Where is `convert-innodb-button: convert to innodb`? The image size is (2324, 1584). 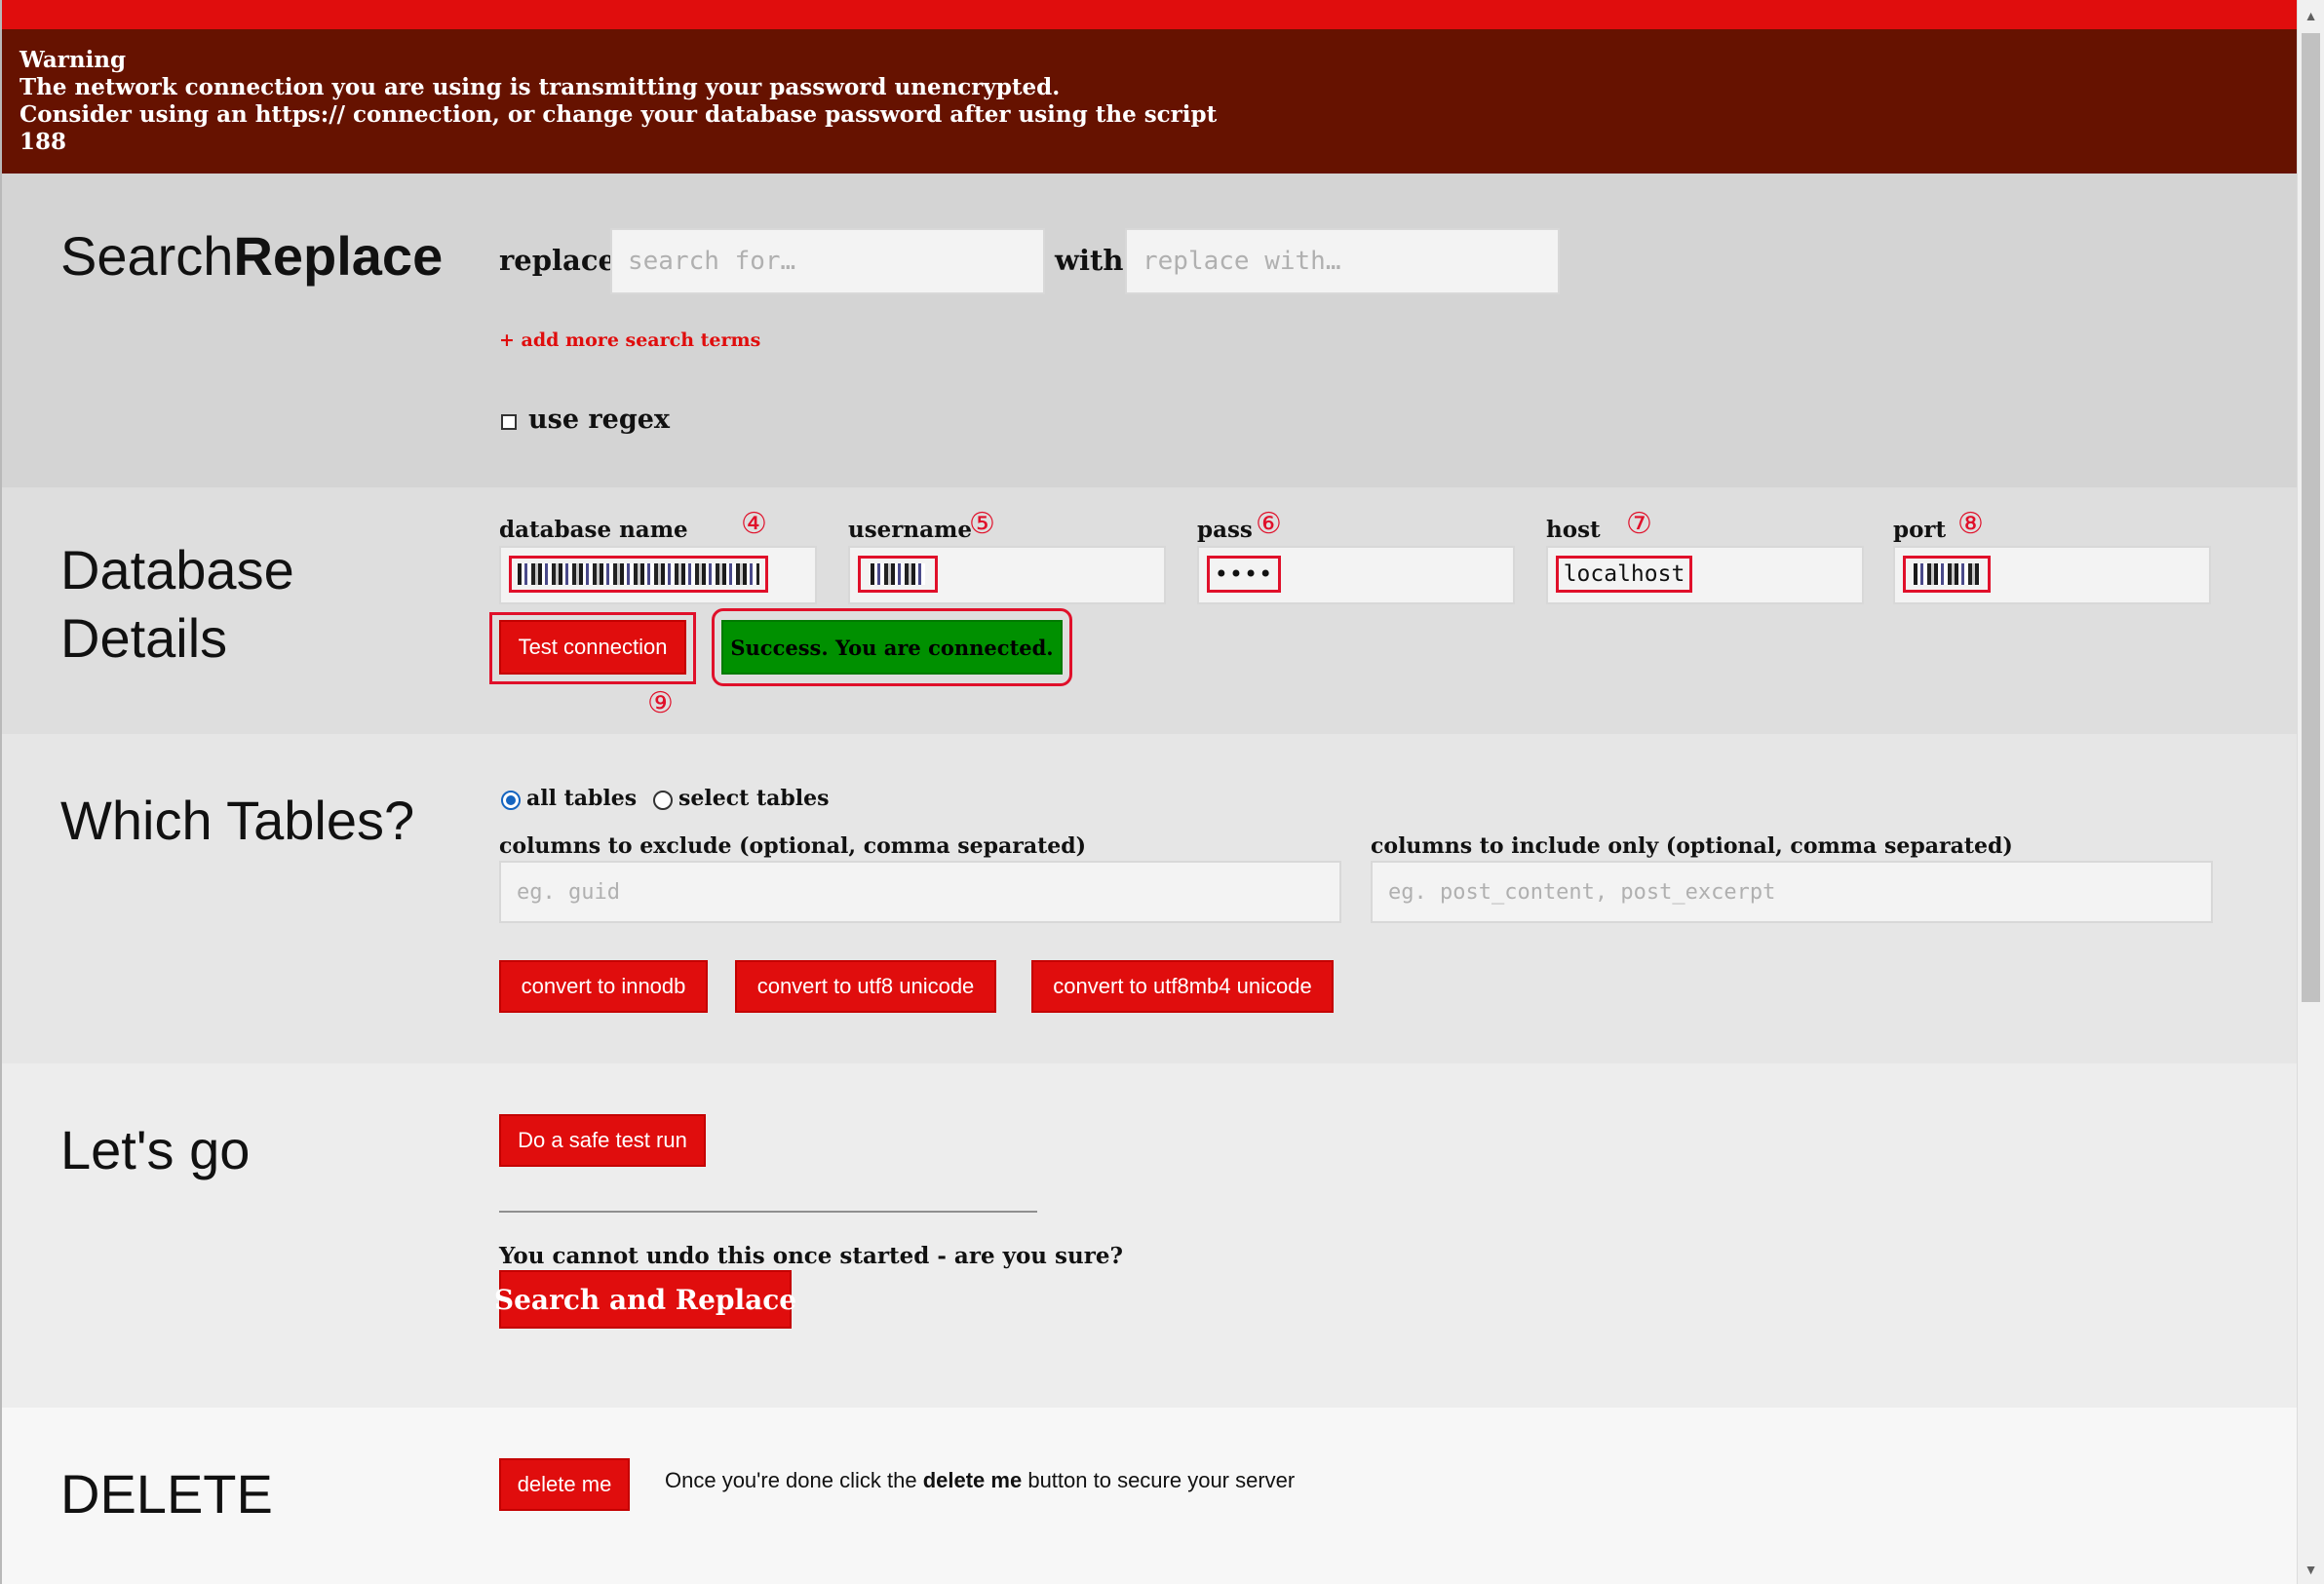
convert-innodb-button: convert to innodb is located at coordinates (603, 986).